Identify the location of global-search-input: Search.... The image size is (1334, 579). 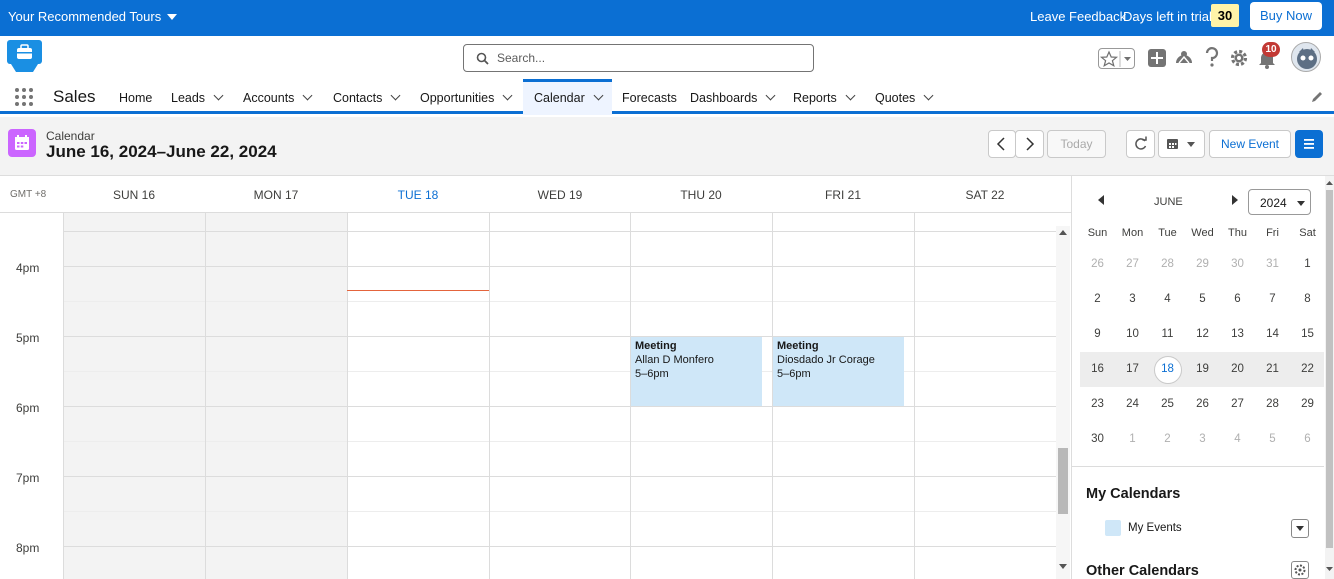
(638, 58).